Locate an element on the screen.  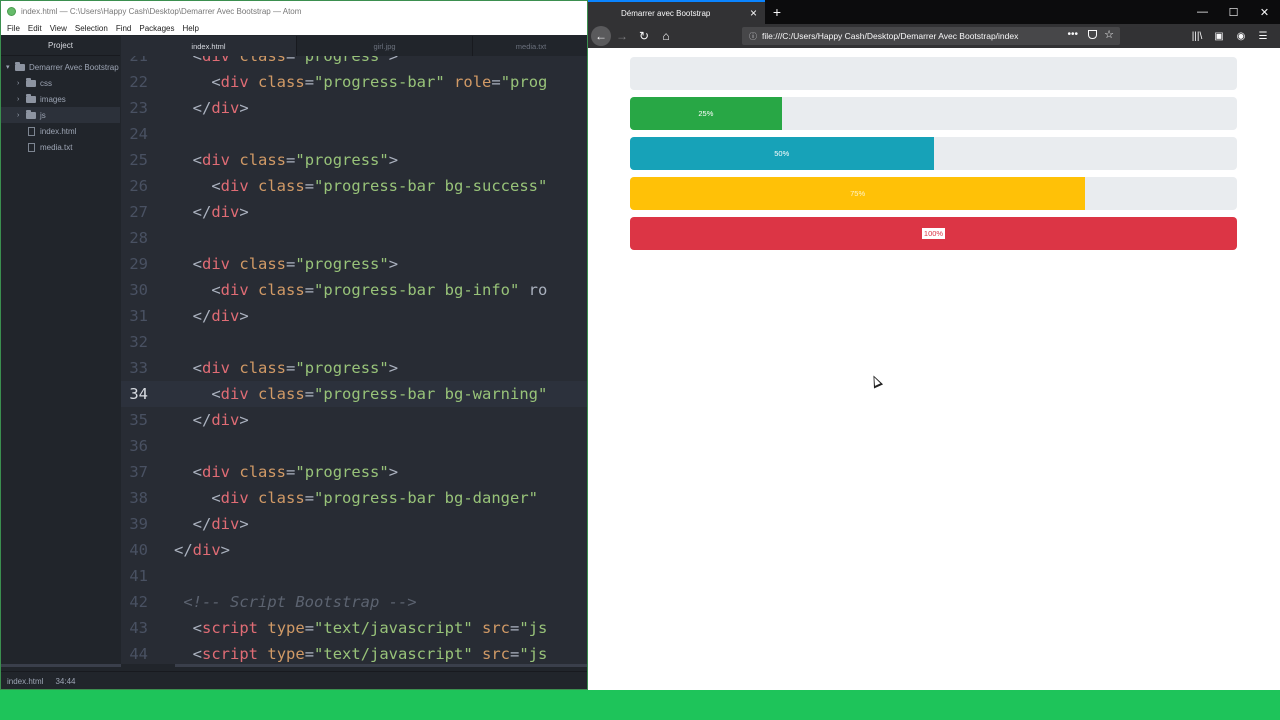
menu-selection: Selection is located at coordinates (91, 28).